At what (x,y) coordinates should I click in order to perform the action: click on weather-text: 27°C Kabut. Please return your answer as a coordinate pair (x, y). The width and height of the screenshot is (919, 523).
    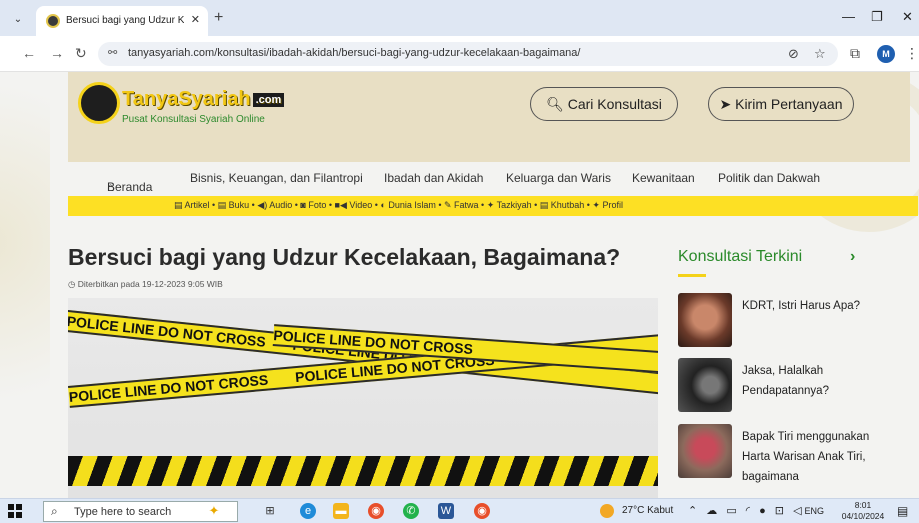
    Looking at the image, I should click on (647, 510).